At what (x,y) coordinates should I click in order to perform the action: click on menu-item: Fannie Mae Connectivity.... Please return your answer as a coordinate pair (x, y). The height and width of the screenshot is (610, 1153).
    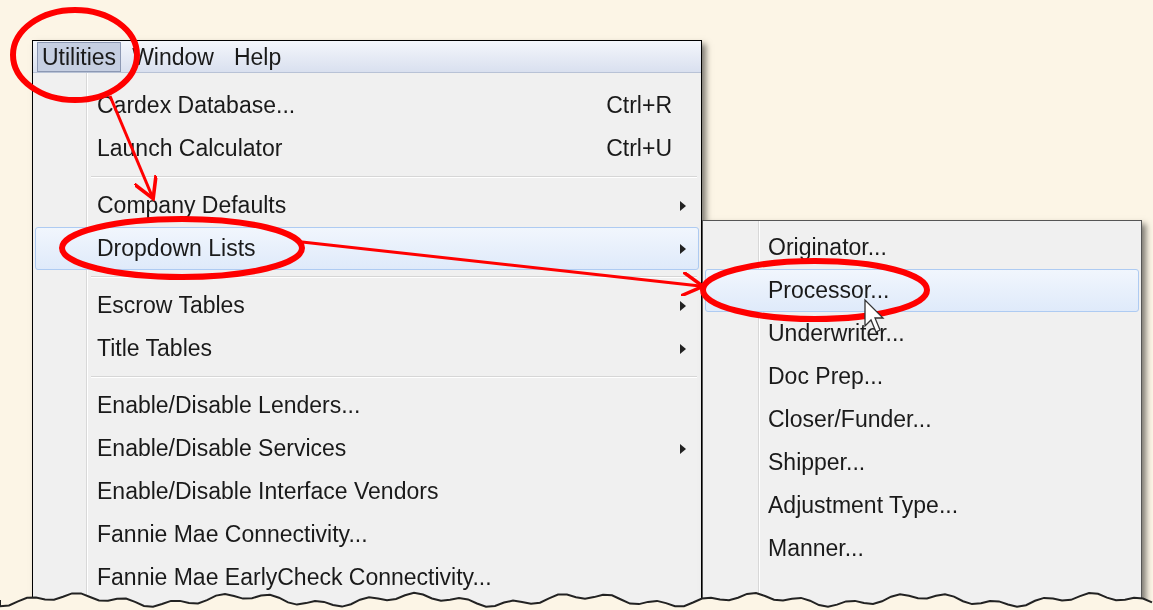
    Looking at the image, I should click on (367, 534).